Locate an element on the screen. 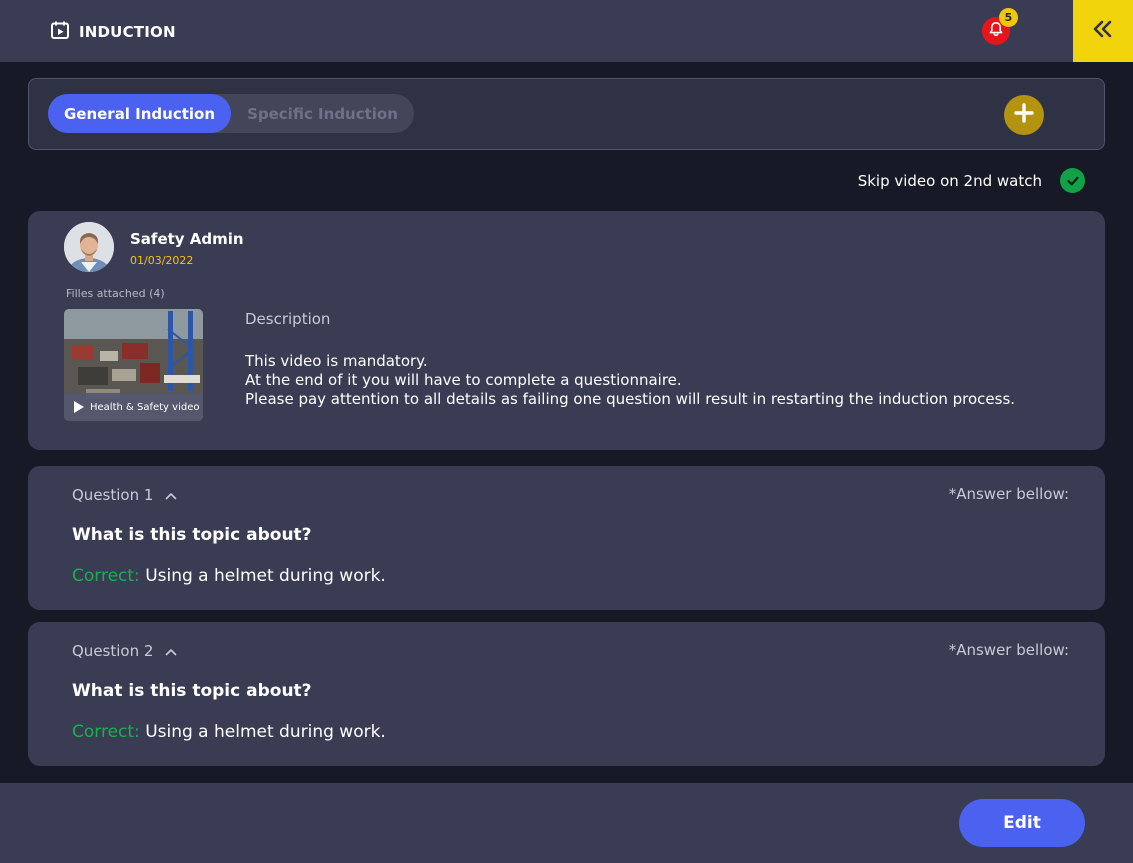 The width and height of the screenshot is (1133, 863). skip-video-checkbox is located at coordinates (1072, 180).